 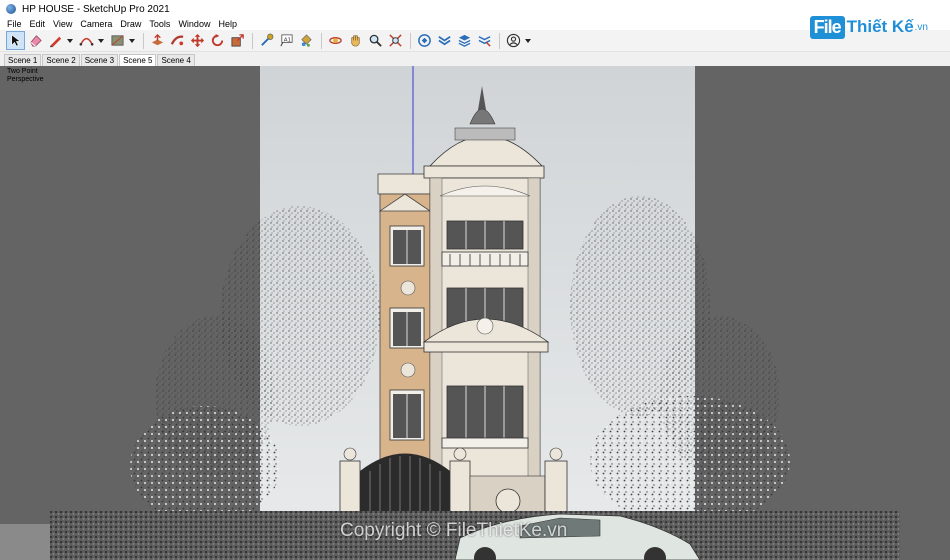 I want to click on text-icon: A1, so click(x=286, y=40).